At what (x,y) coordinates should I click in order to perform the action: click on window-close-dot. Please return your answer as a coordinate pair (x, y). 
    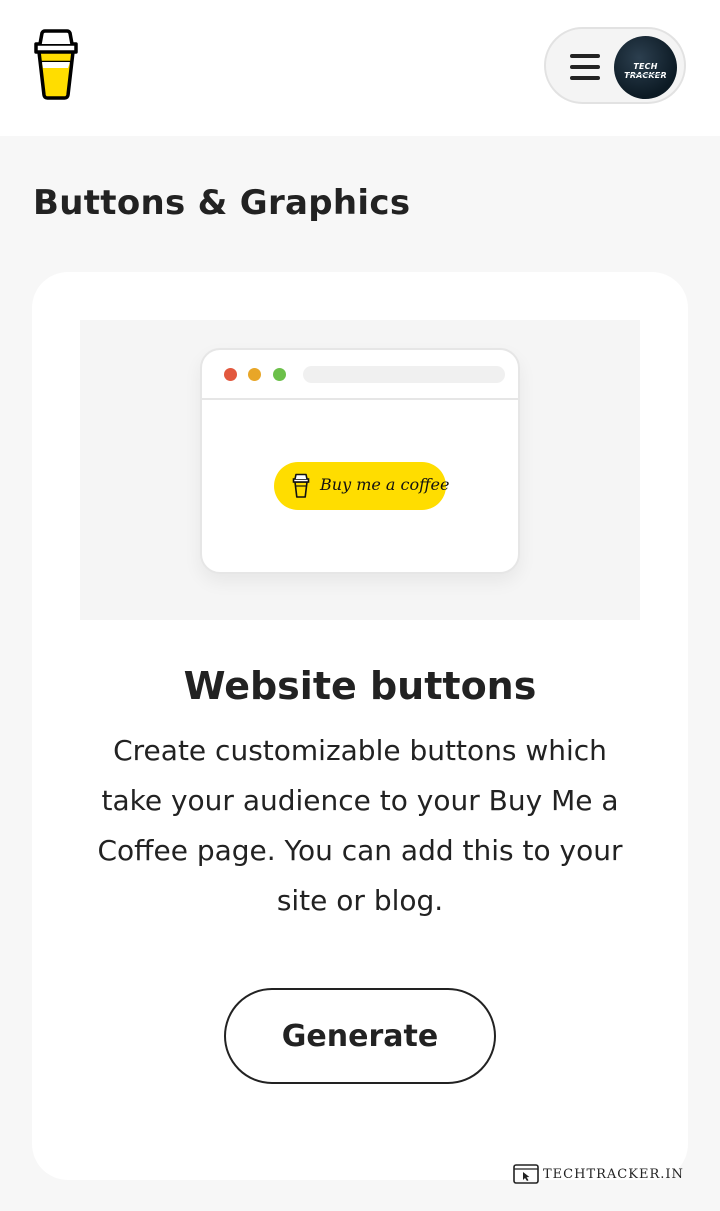
    Looking at the image, I should click on (230, 374).